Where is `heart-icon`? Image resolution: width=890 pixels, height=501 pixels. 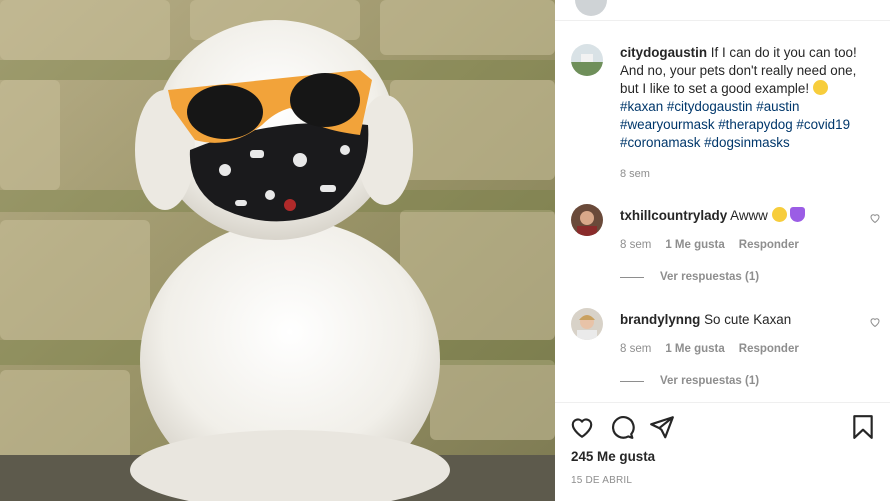 heart-icon is located at coordinates (582, 427).